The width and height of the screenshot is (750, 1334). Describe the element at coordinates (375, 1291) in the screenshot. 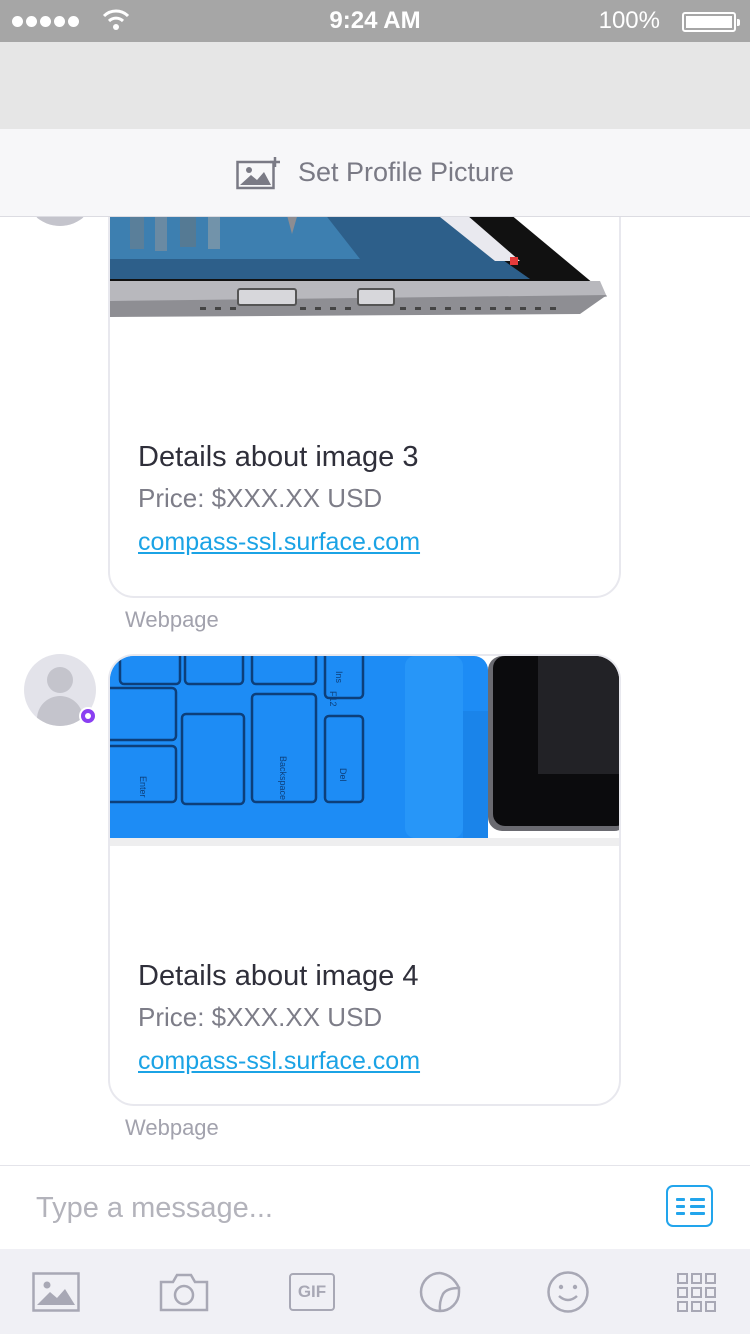

I see `attachment-toolbar: GIF` at that location.